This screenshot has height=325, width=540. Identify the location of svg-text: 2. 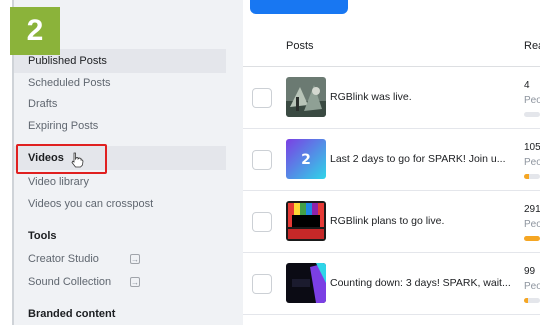
(306, 160).